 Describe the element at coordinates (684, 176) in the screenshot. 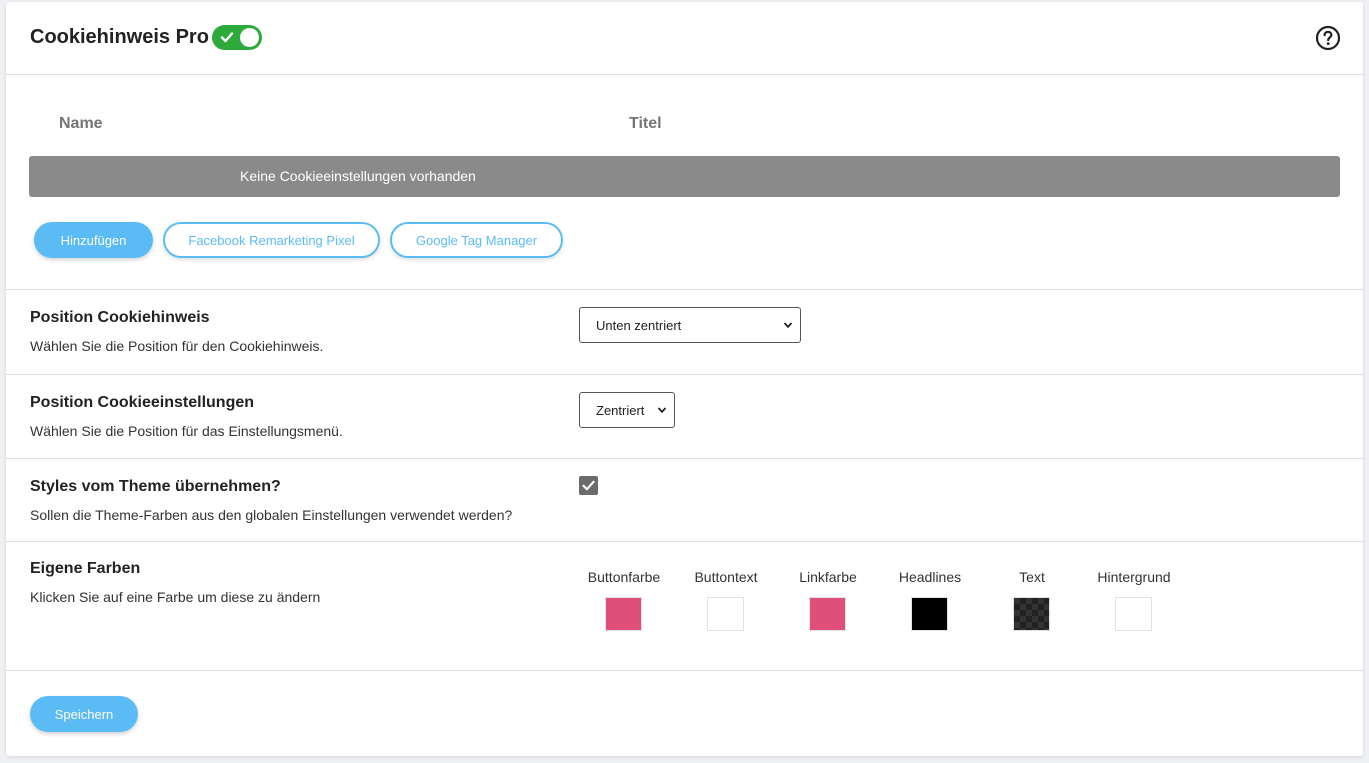

I see `empty-table-message: Keine Cookieeinstellungen vorhanden` at that location.